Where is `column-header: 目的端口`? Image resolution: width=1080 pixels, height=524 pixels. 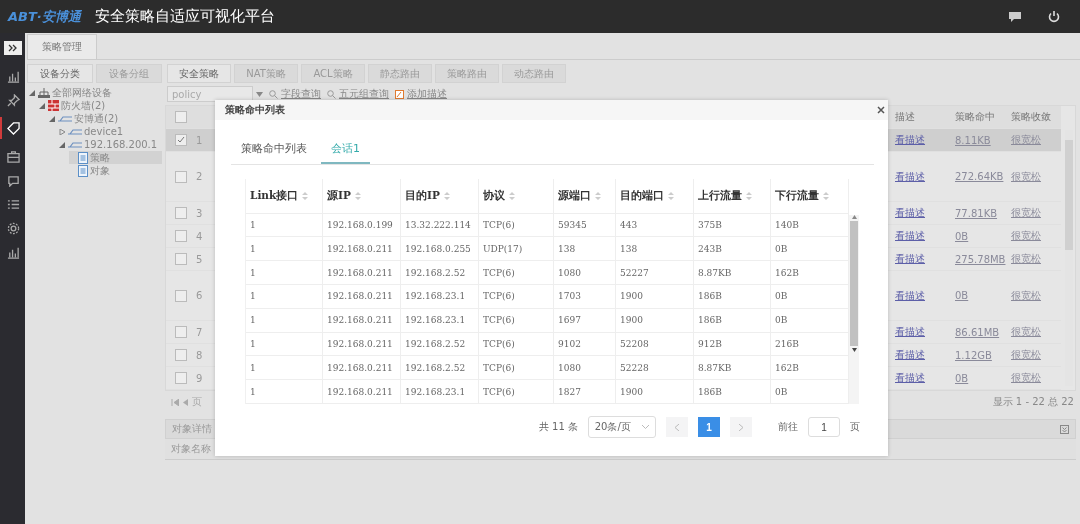 column-header: 目的端口 is located at coordinates (655, 196).